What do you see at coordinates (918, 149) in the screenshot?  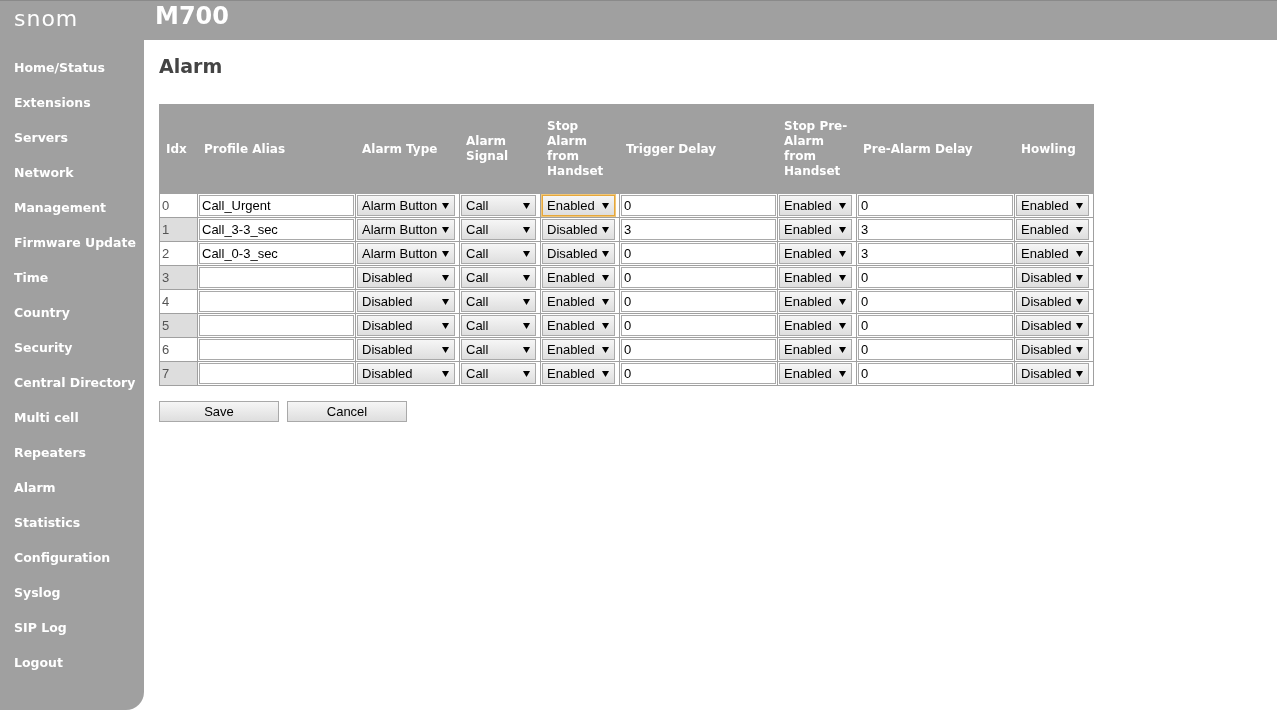 I see `column-header: Pre-Alarm Delay` at bounding box center [918, 149].